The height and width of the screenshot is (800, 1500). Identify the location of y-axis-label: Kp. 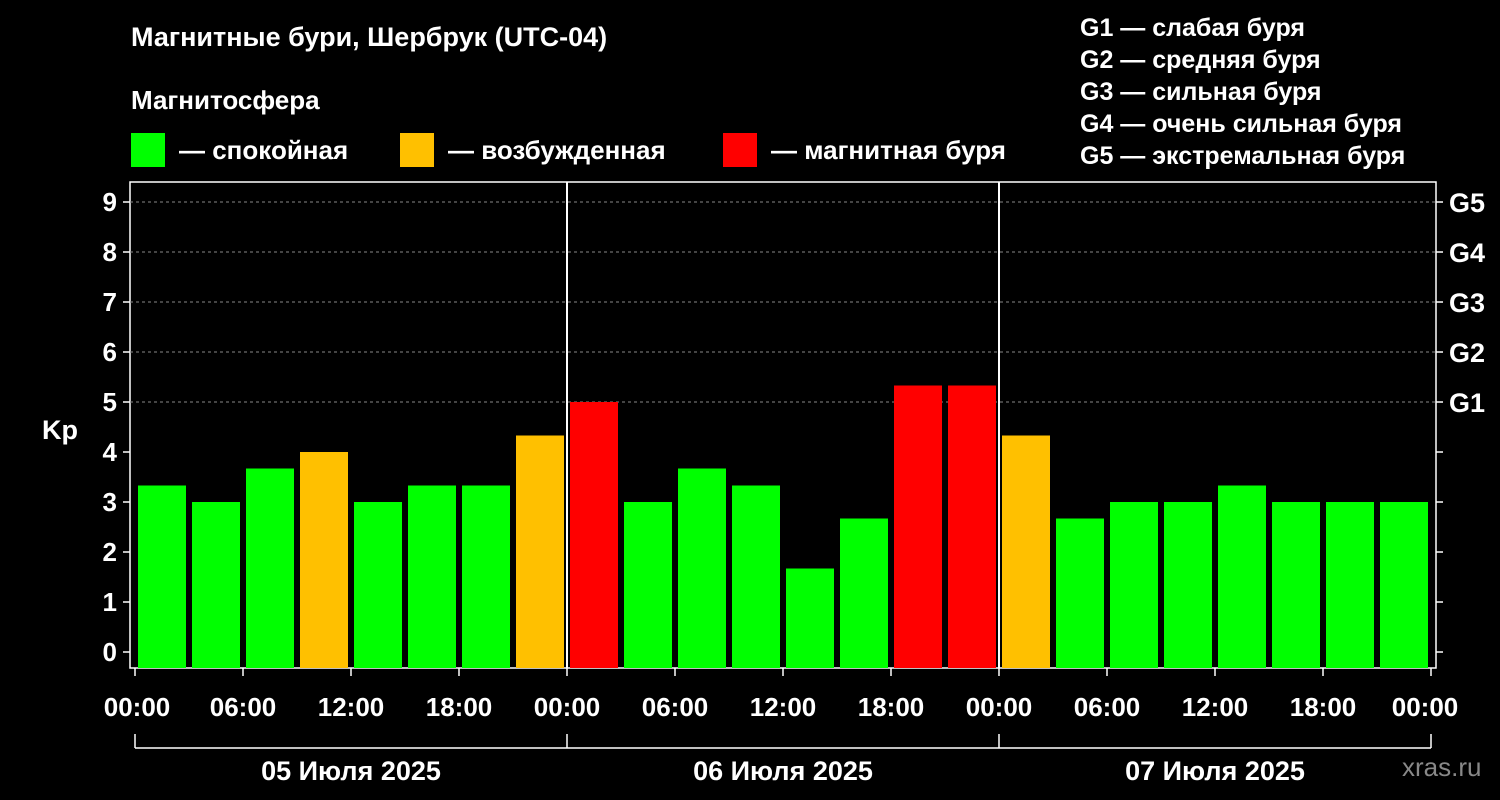
(60, 430).